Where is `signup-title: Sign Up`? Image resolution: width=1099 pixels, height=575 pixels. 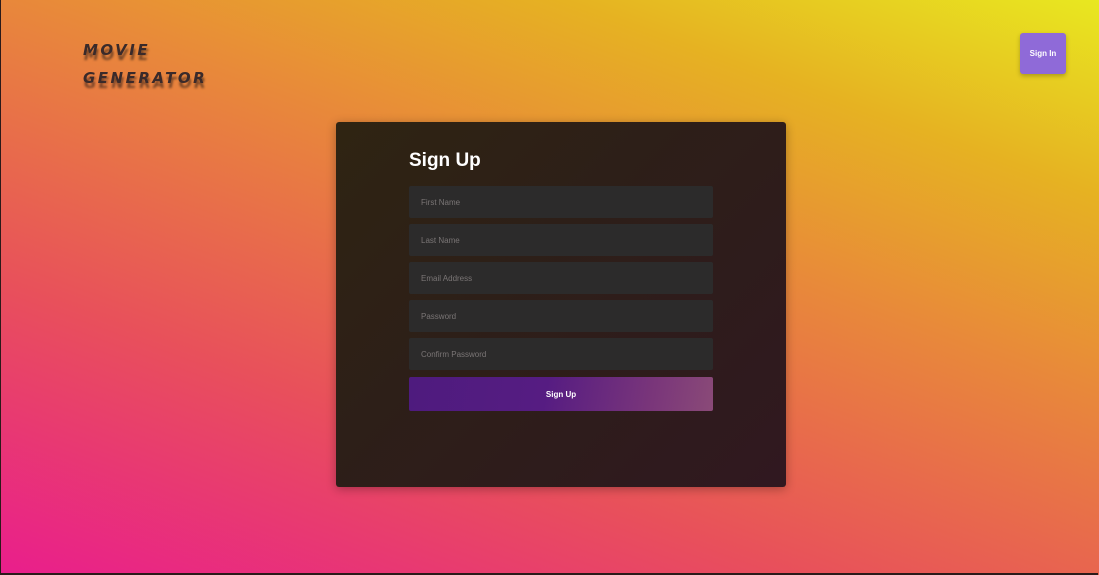
signup-title: Sign Up is located at coordinates (445, 160).